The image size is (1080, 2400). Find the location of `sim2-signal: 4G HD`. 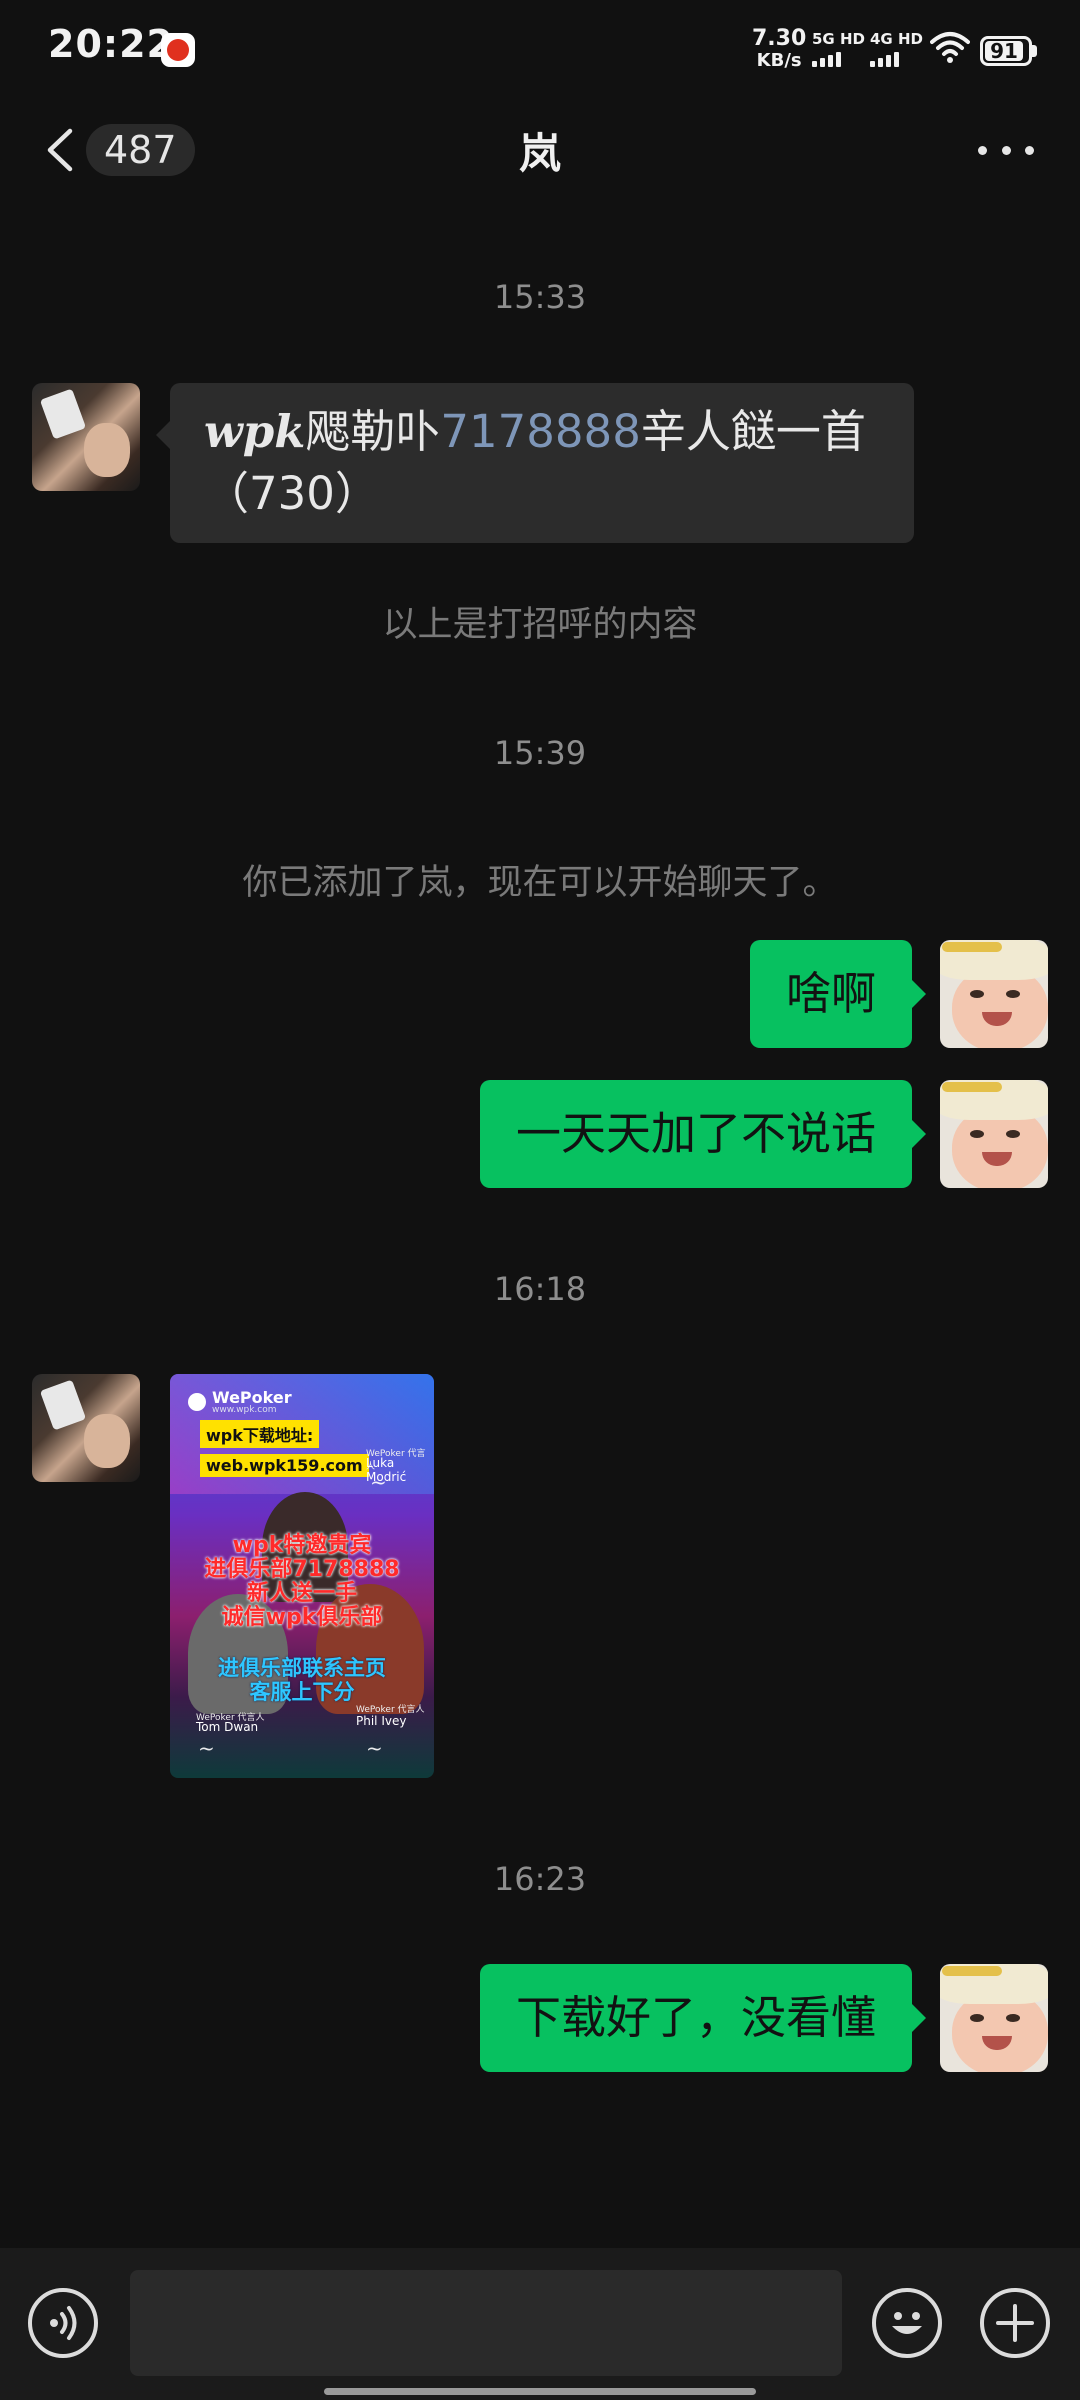

sim2-signal: 4G HD is located at coordinates (896, 48).